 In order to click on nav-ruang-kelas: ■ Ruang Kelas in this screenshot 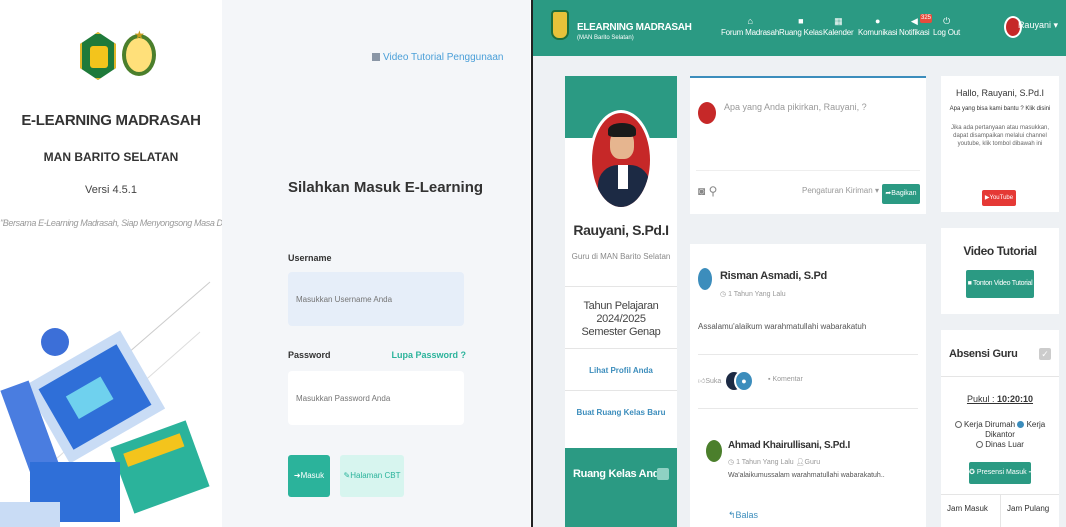, I will do `click(801, 26)`.